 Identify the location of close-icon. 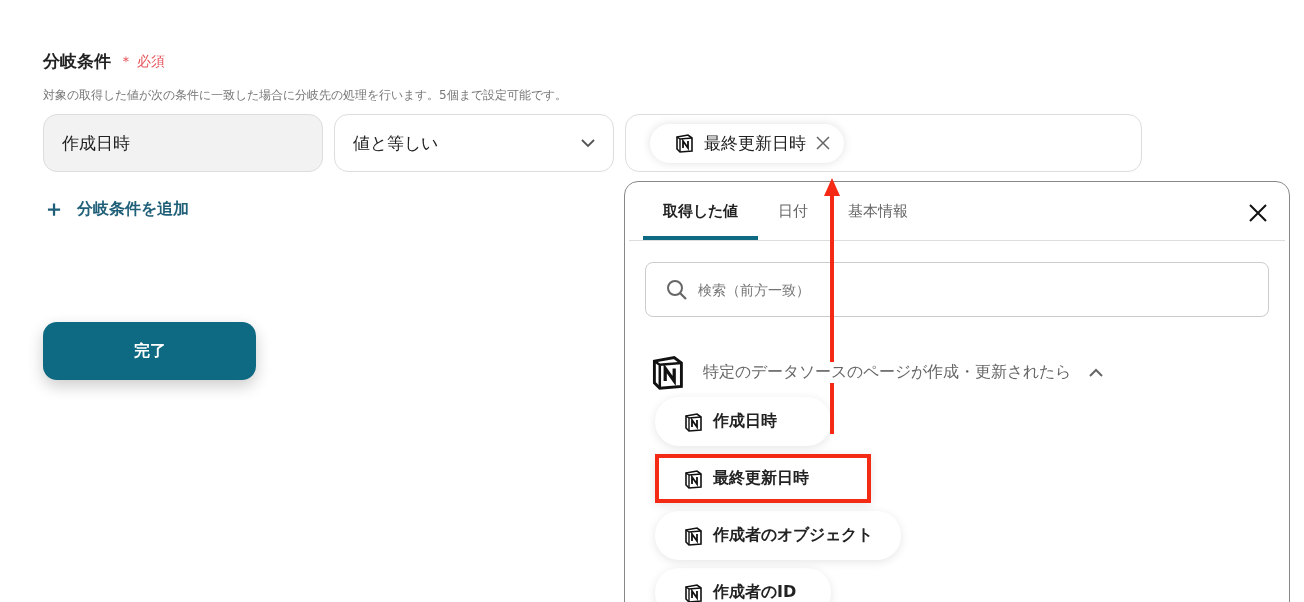
(1258, 213).